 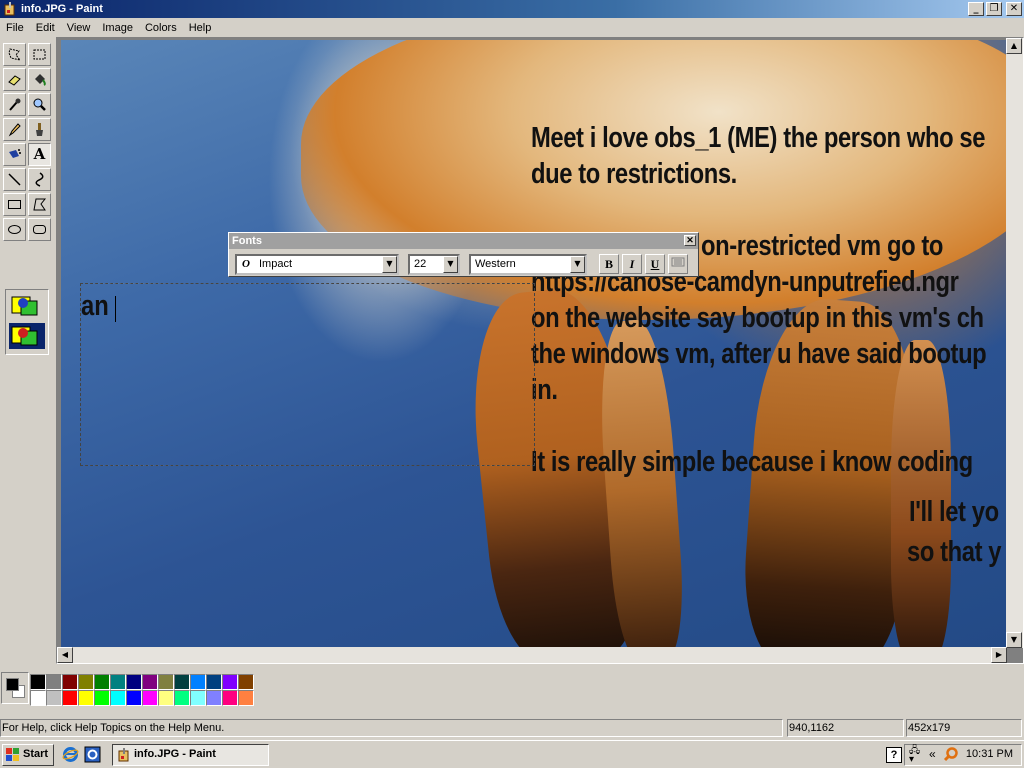 I want to click on magnifier-icon, so click(x=39, y=104).